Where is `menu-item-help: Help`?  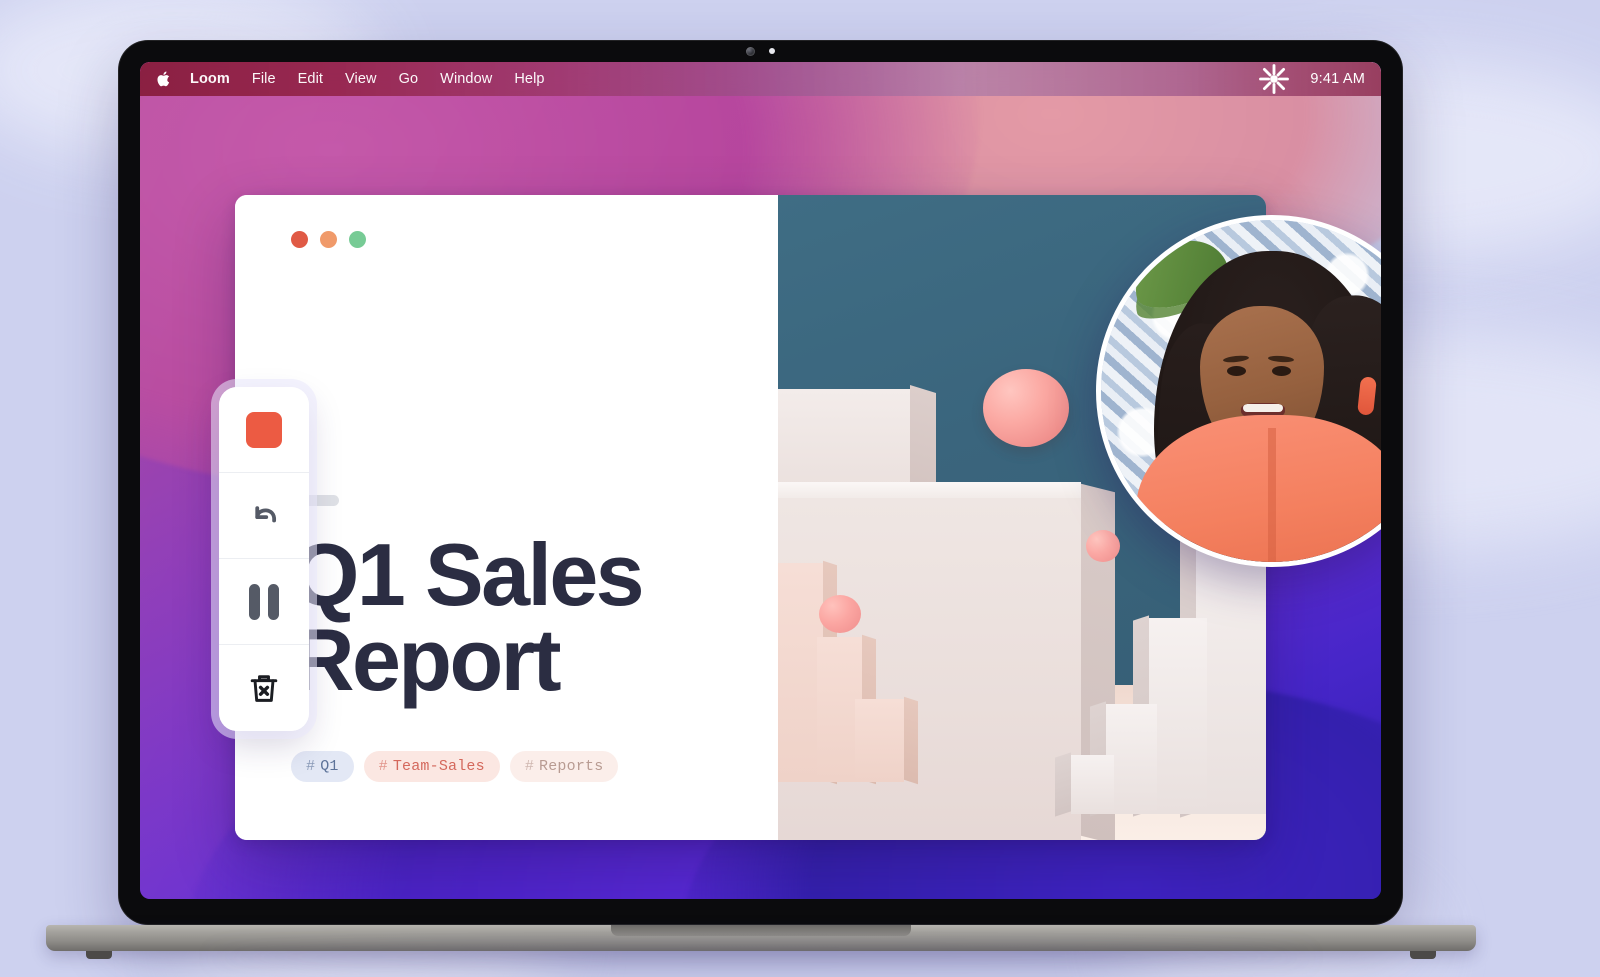 menu-item-help: Help is located at coordinates (529, 79).